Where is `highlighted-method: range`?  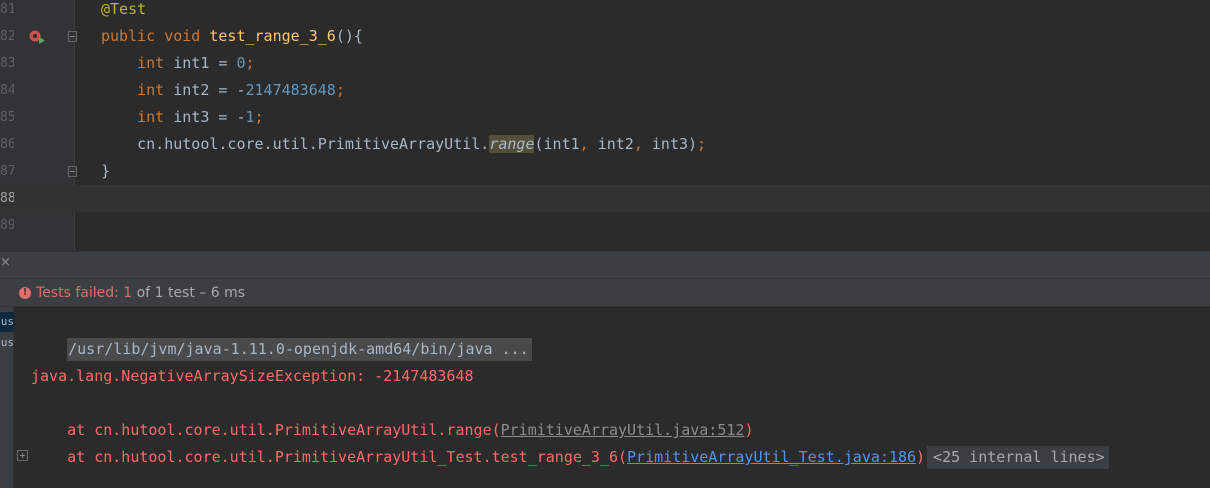
highlighted-method: range is located at coordinates (512, 144).